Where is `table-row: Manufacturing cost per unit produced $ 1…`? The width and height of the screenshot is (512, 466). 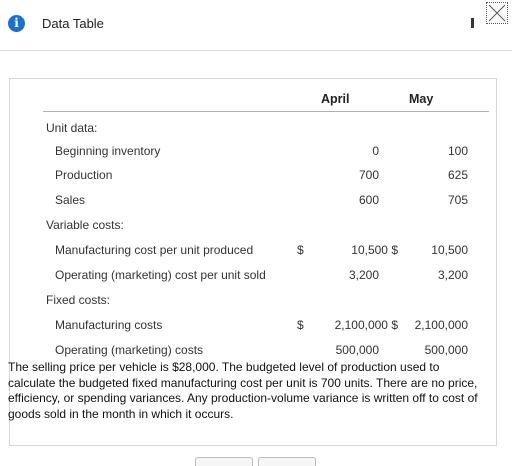 table-row: Manufacturing cost per unit produced $ 1… is located at coordinates (253, 249).